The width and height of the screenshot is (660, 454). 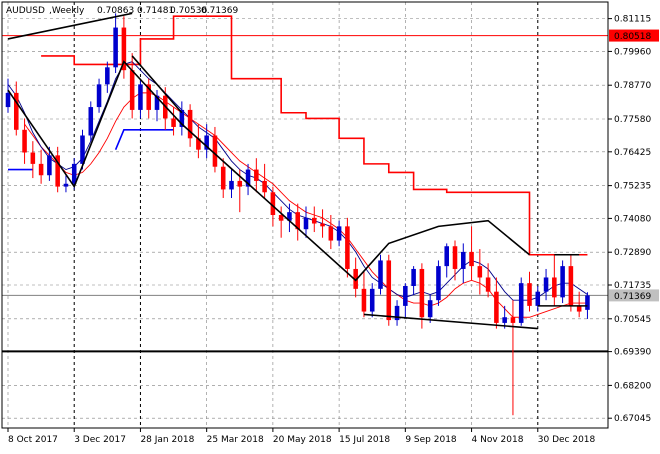 What do you see at coordinates (115, 11) in the screenshot?
I see `ohlc-open: 0.70863` at bounding box center [115, 11].